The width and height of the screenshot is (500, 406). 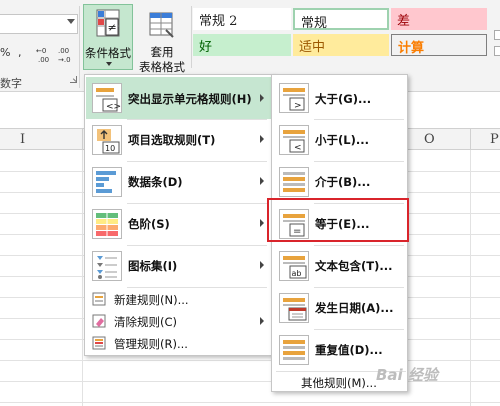 I want to click on menu-item-label: 图标集(I), so click(x=153, y=266).